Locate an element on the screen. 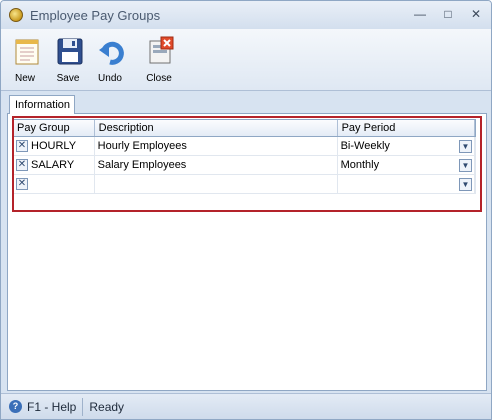 The image size is (492, 420). new-button: New is located at coordinates (25, 60).